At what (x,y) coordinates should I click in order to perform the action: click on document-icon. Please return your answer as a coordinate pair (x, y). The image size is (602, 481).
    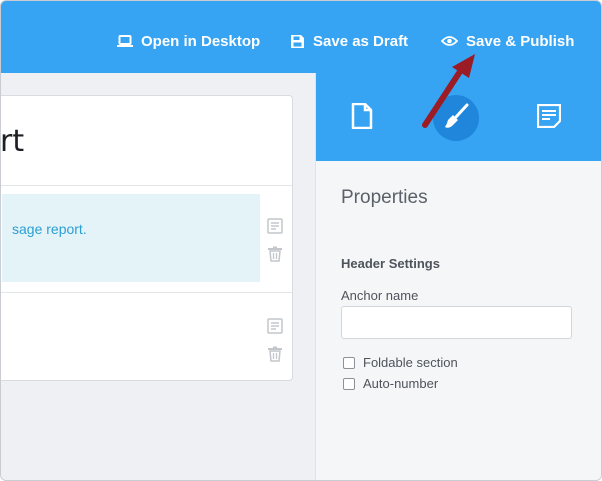
    Looking at the image, I should click on (362, 118).